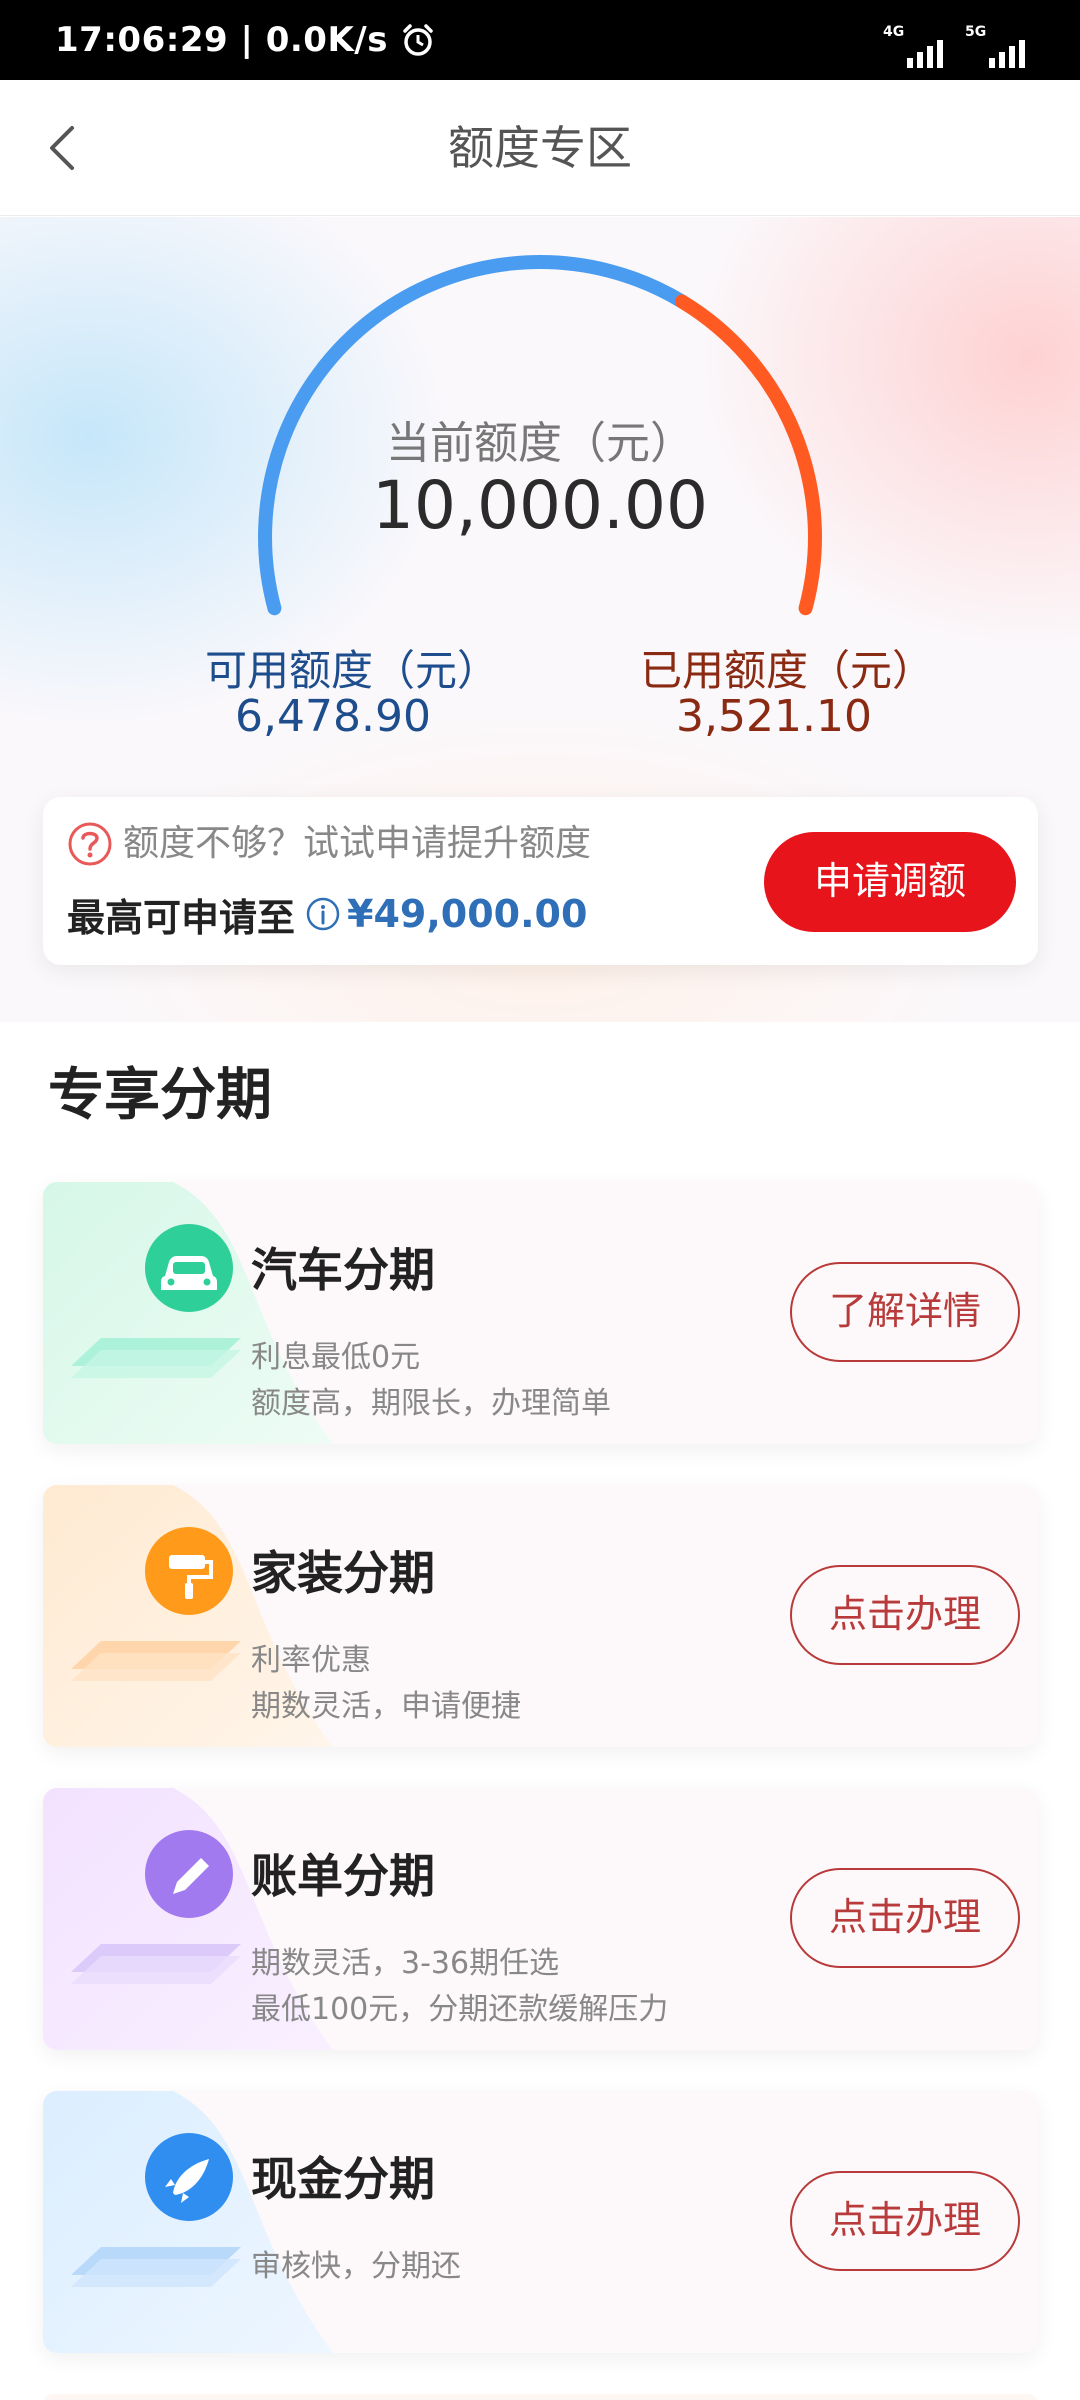  I want to click on status-time: 17:06:29 | 0.0K/s, so click(221, 40).